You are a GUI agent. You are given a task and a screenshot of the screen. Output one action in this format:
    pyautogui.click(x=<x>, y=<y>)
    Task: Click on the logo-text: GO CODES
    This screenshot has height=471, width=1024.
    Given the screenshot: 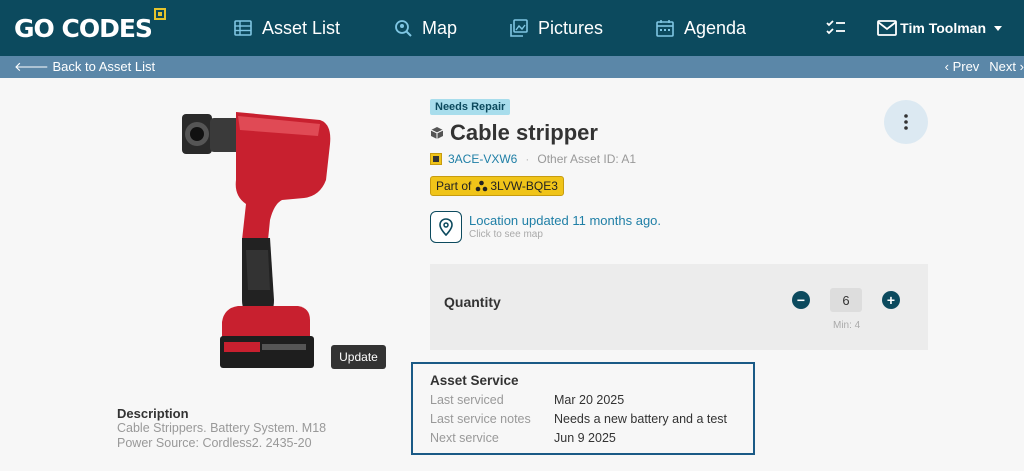 What is the action you would take?
    pyautogui.click(x=83, y=28)
    